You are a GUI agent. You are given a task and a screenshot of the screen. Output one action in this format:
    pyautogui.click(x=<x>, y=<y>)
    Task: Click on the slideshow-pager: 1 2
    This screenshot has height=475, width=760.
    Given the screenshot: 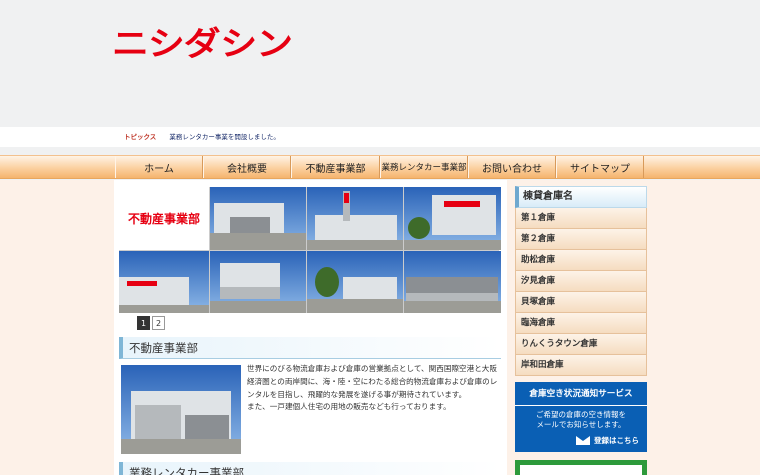 What is the action you would take?
    pyautogui.click(x=151, y=323)
    